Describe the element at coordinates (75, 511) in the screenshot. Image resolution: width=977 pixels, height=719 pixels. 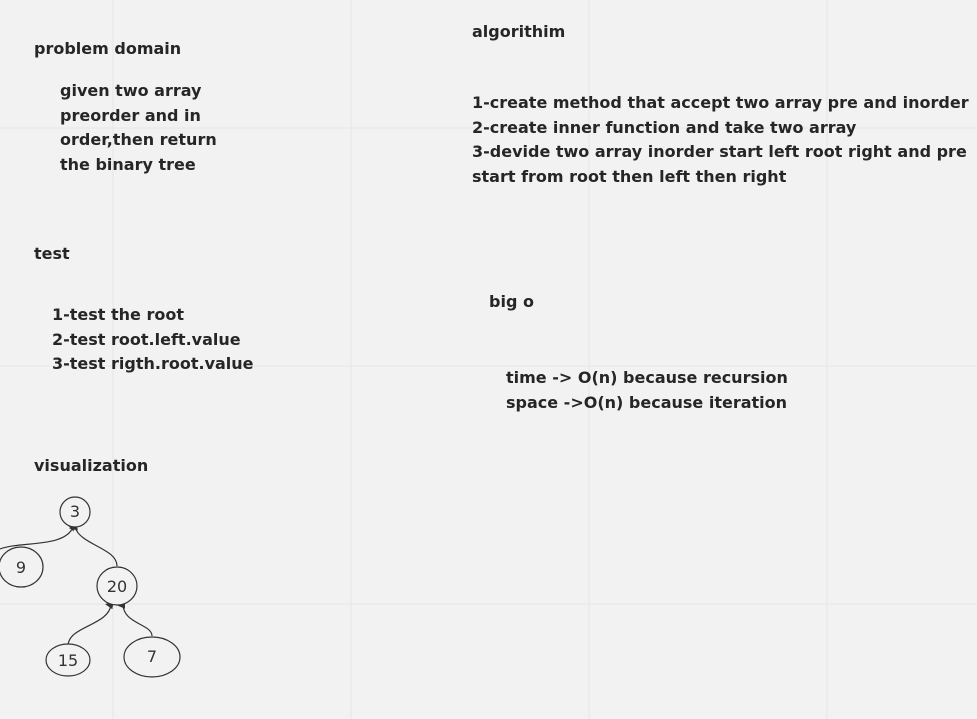
I see `tree-node-root-label: 3` at that location.